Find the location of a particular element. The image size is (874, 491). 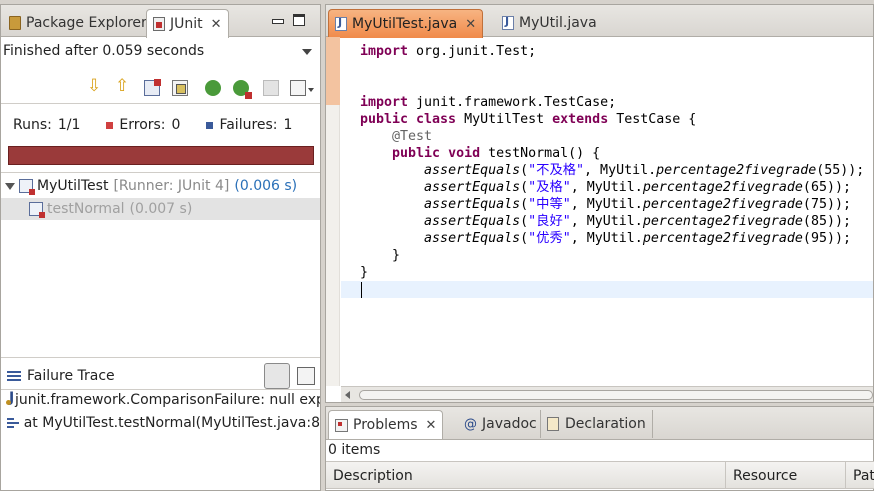

package-explorer-icon is located at coordinates (15, 23).